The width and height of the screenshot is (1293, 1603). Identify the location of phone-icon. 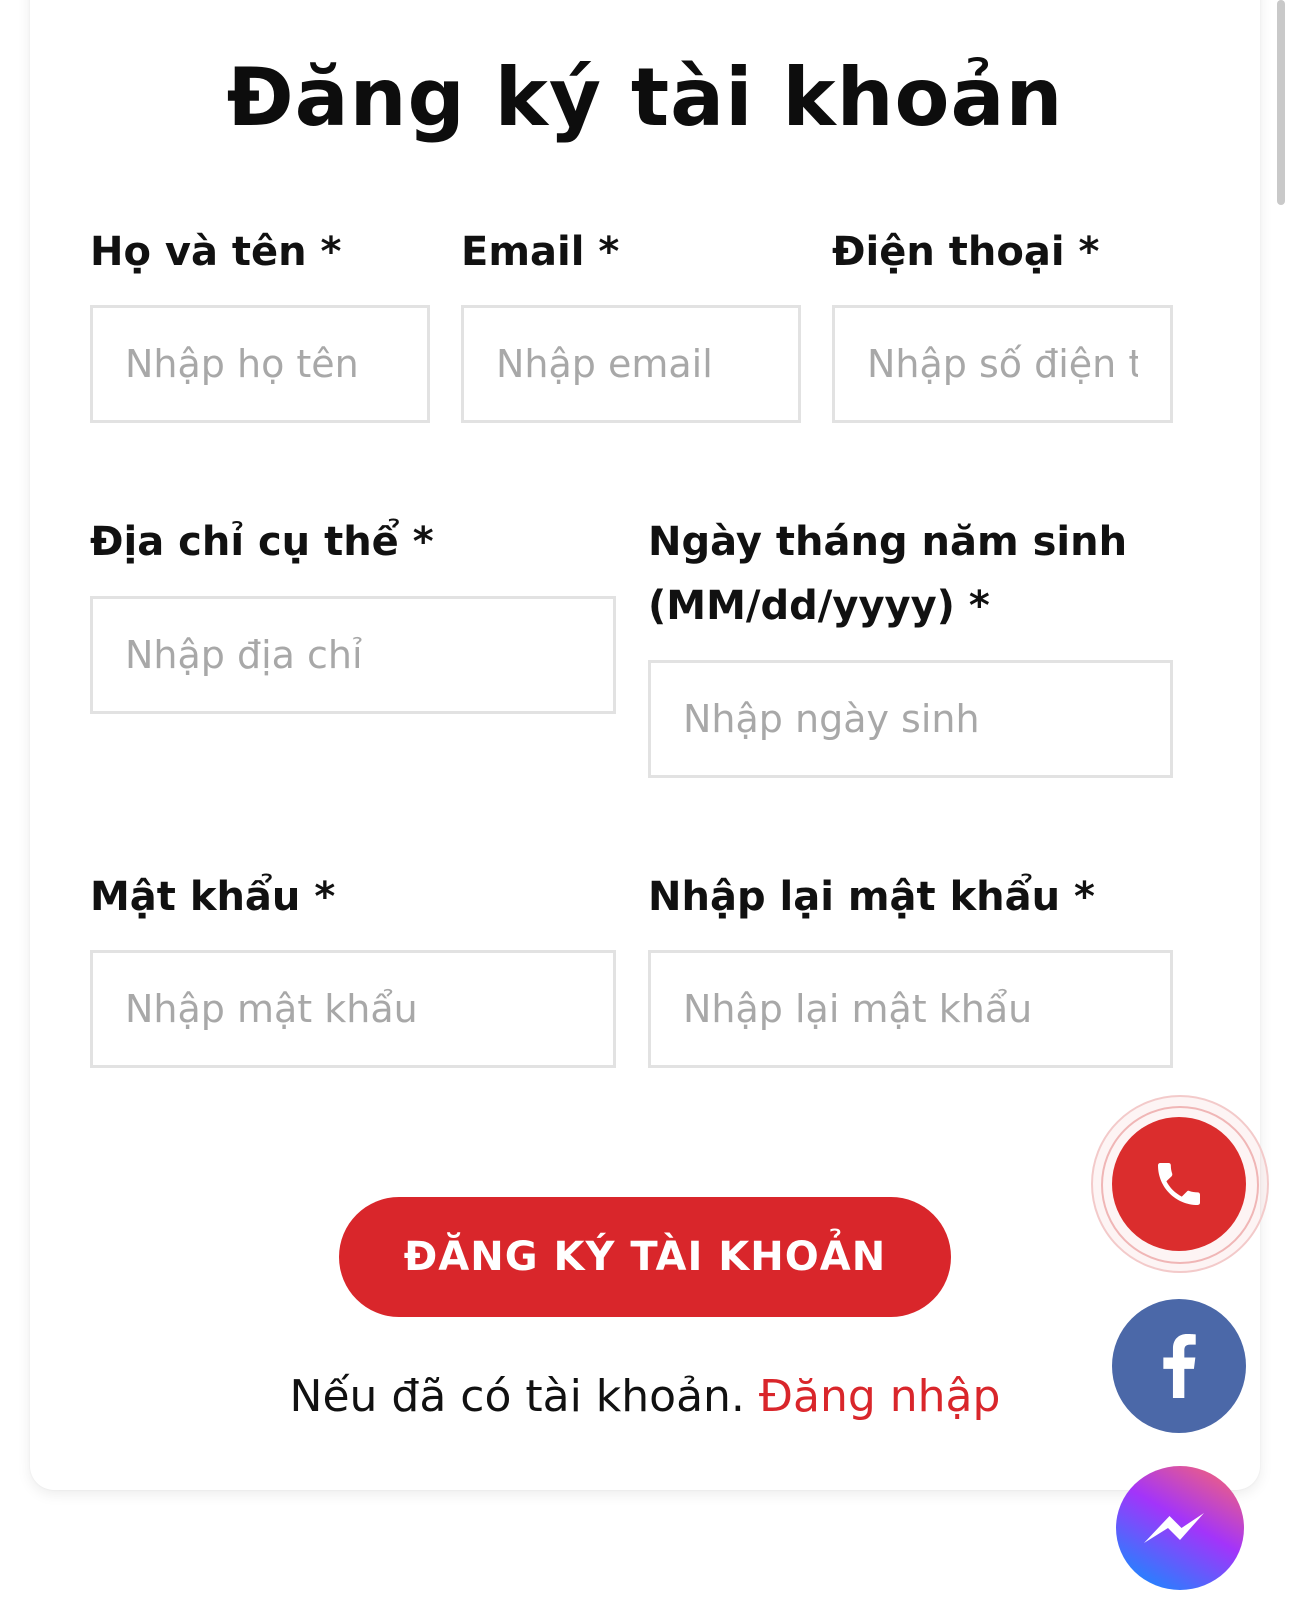
(1179, 1184).